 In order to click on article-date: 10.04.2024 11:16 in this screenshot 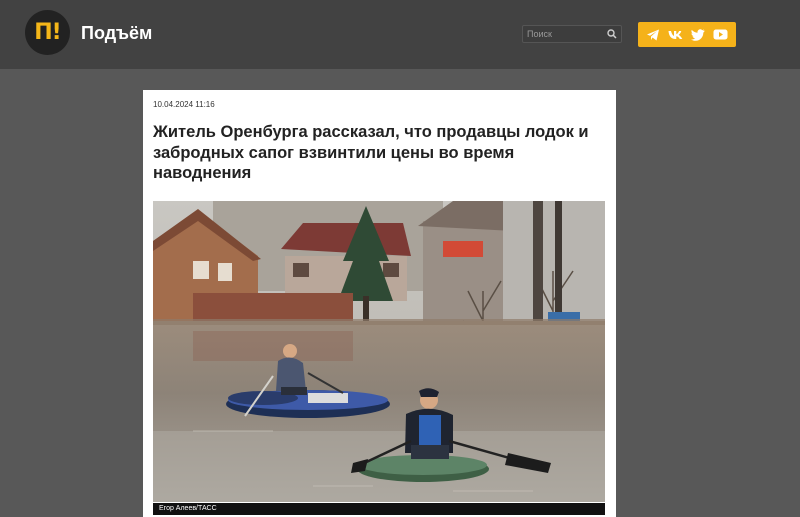, I will do `click(184, 104)`.